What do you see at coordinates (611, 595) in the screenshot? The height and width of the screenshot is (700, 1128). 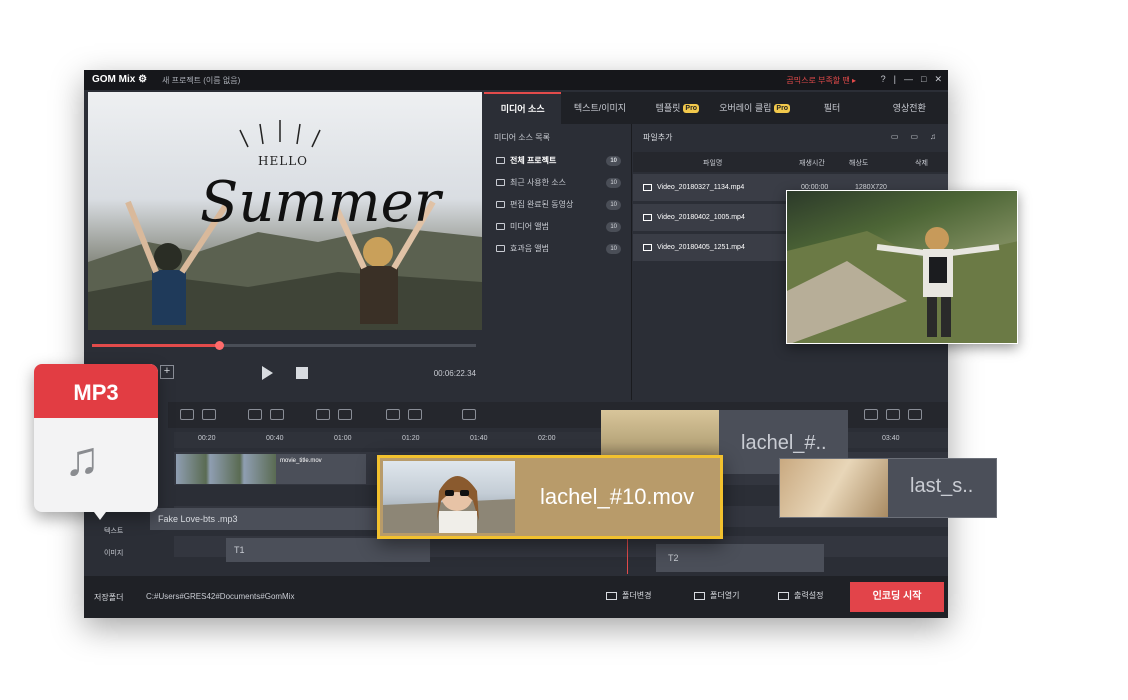 I see `swap-folder-icon` at bounding box center [611, 595].